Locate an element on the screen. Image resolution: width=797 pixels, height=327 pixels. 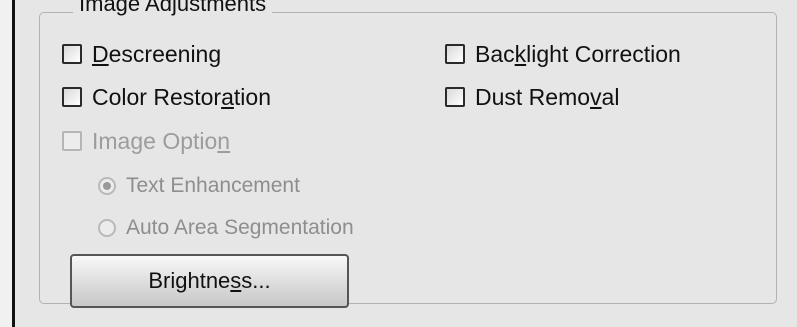
backlight-correction-checkbox: Backlight Correction is located at coordinates (563, 54).